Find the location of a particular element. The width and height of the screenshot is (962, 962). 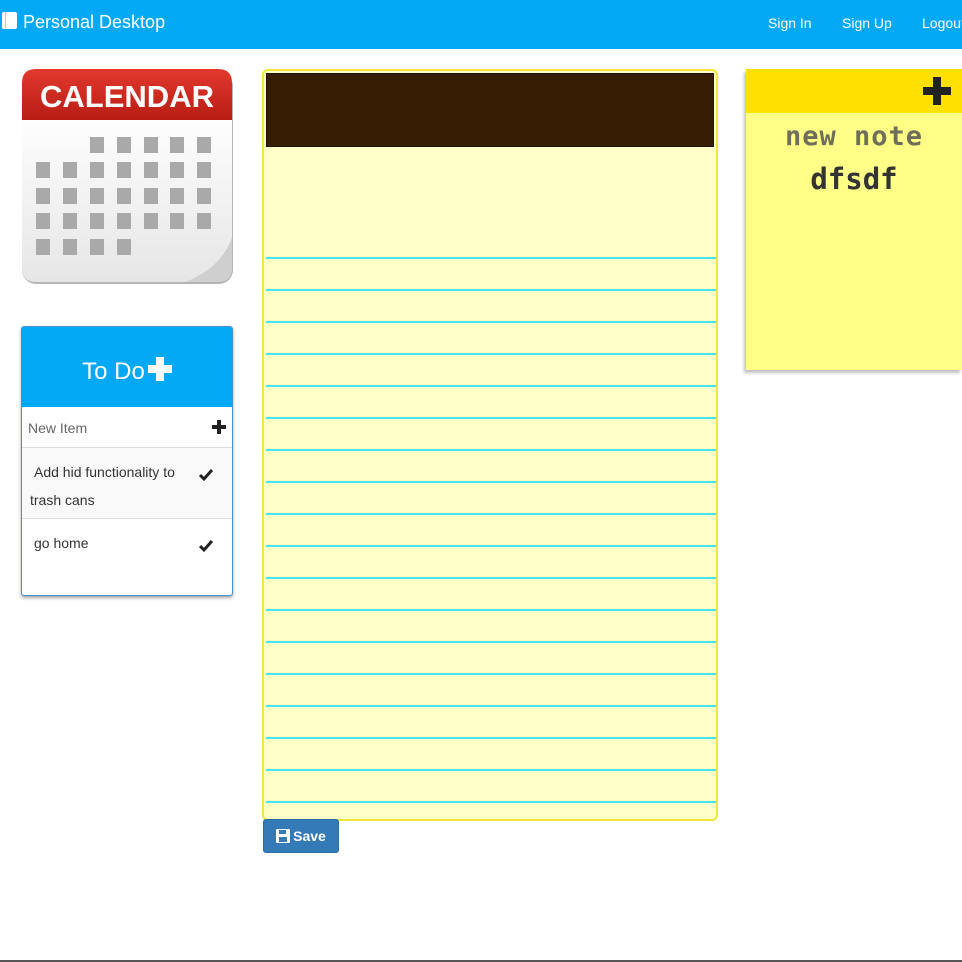

floppy-disk-icon is located at coordinates (283, 836).